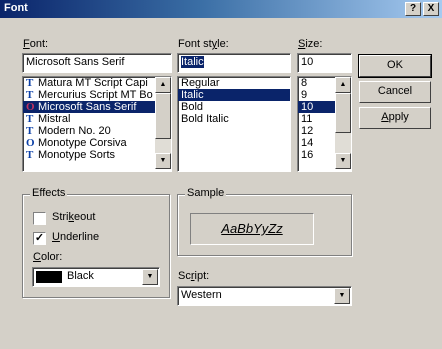  I want to click on style-list-item: Bold Italic, so click(234, 119).